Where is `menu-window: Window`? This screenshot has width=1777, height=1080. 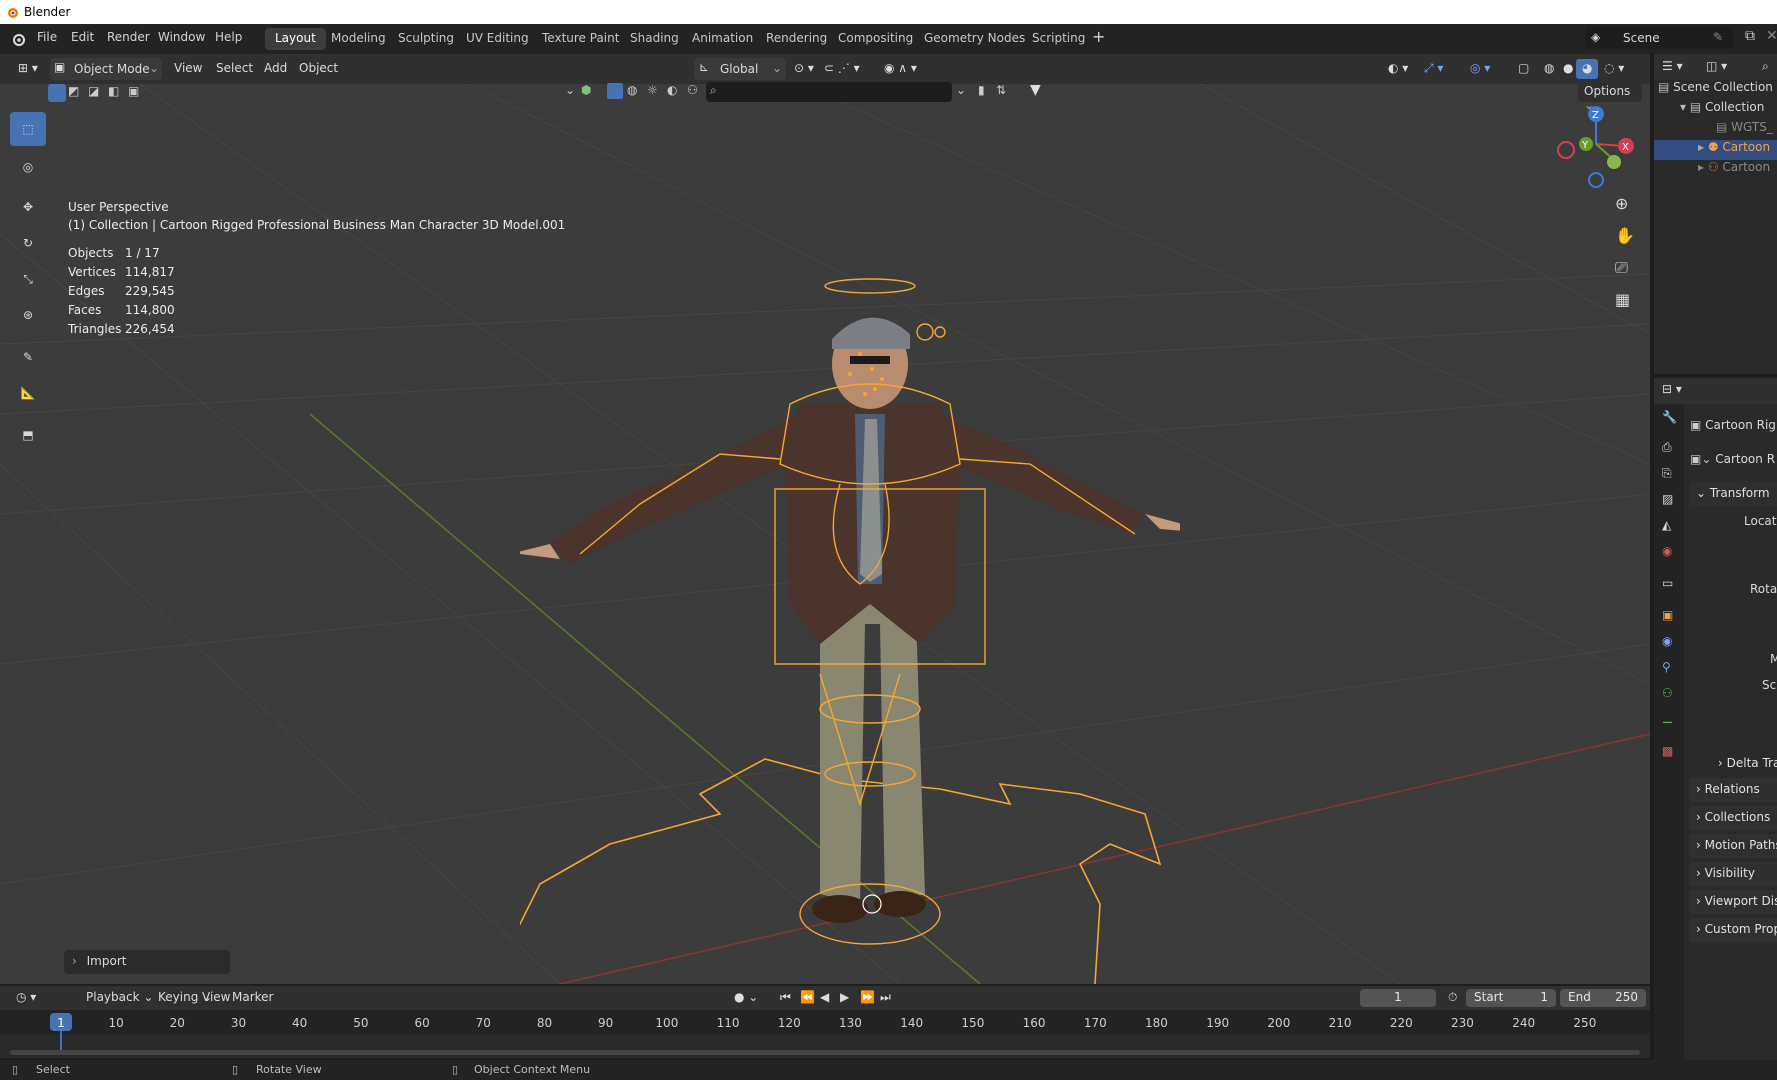
menu-window: Window is located at coordinates (181, 37).